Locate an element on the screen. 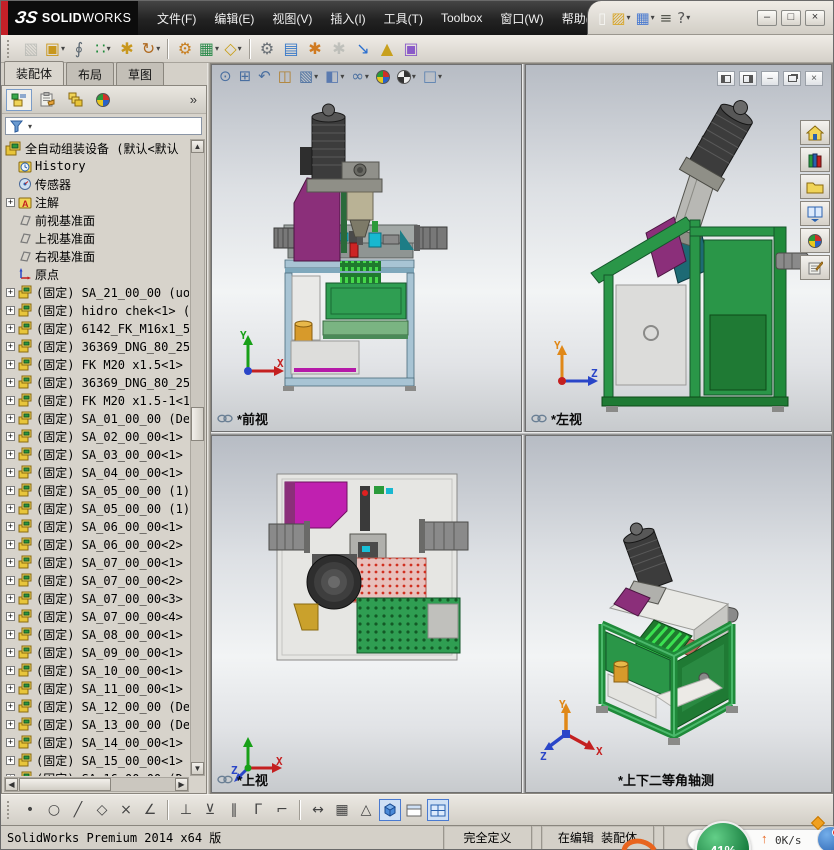 This screenshot has height=850, width=834. menu-item-5: Toolbox is located at coordinates (461, 18).